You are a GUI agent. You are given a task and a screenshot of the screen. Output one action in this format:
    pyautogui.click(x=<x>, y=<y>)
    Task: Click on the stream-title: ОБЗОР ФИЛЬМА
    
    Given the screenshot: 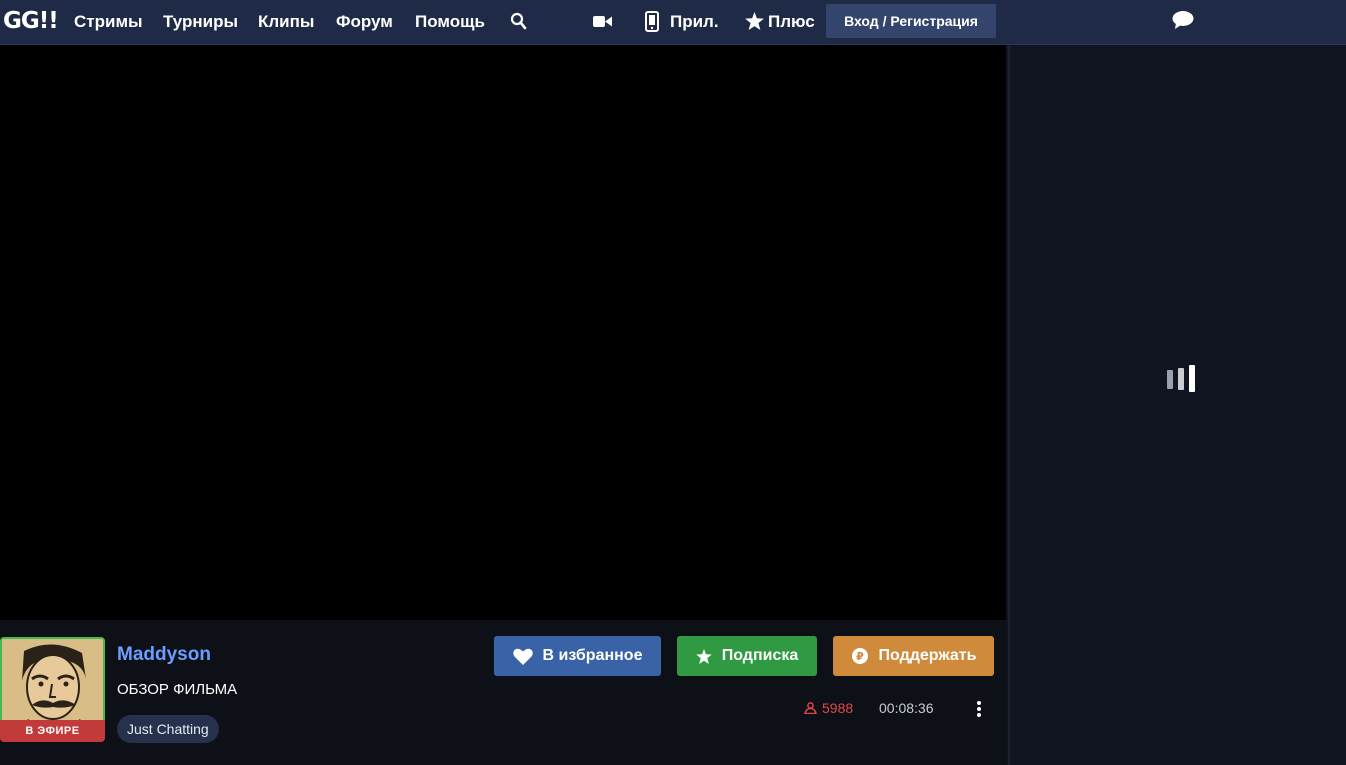 What is the action you would take?
    pyautogui.click(x=177, y=689)
    